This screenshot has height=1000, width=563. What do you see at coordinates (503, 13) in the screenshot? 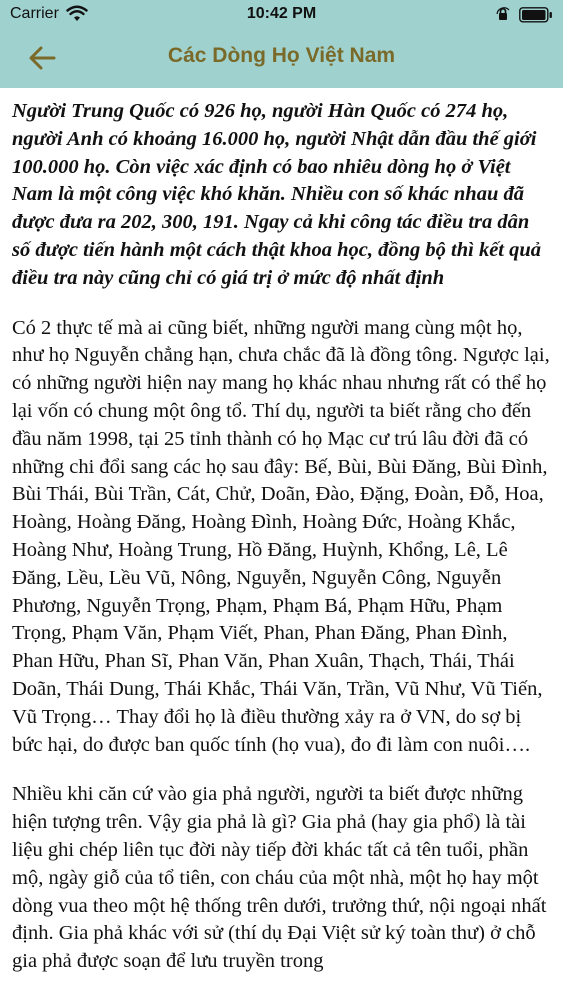
I see `orientation-lock-icon` at bounding box center [503, 13].